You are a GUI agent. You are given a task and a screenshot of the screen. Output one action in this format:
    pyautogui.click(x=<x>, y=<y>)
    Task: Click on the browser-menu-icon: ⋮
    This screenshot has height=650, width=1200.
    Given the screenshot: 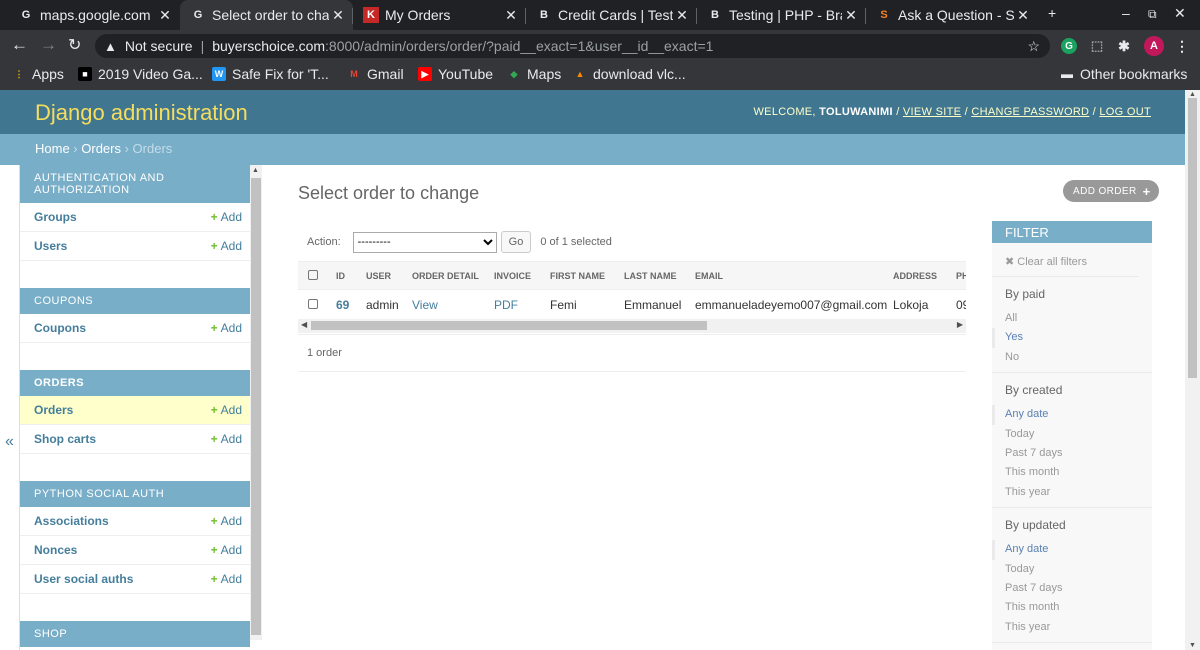 What is the action you would take?
    pyautogui.click(x=1182, y=46)
    